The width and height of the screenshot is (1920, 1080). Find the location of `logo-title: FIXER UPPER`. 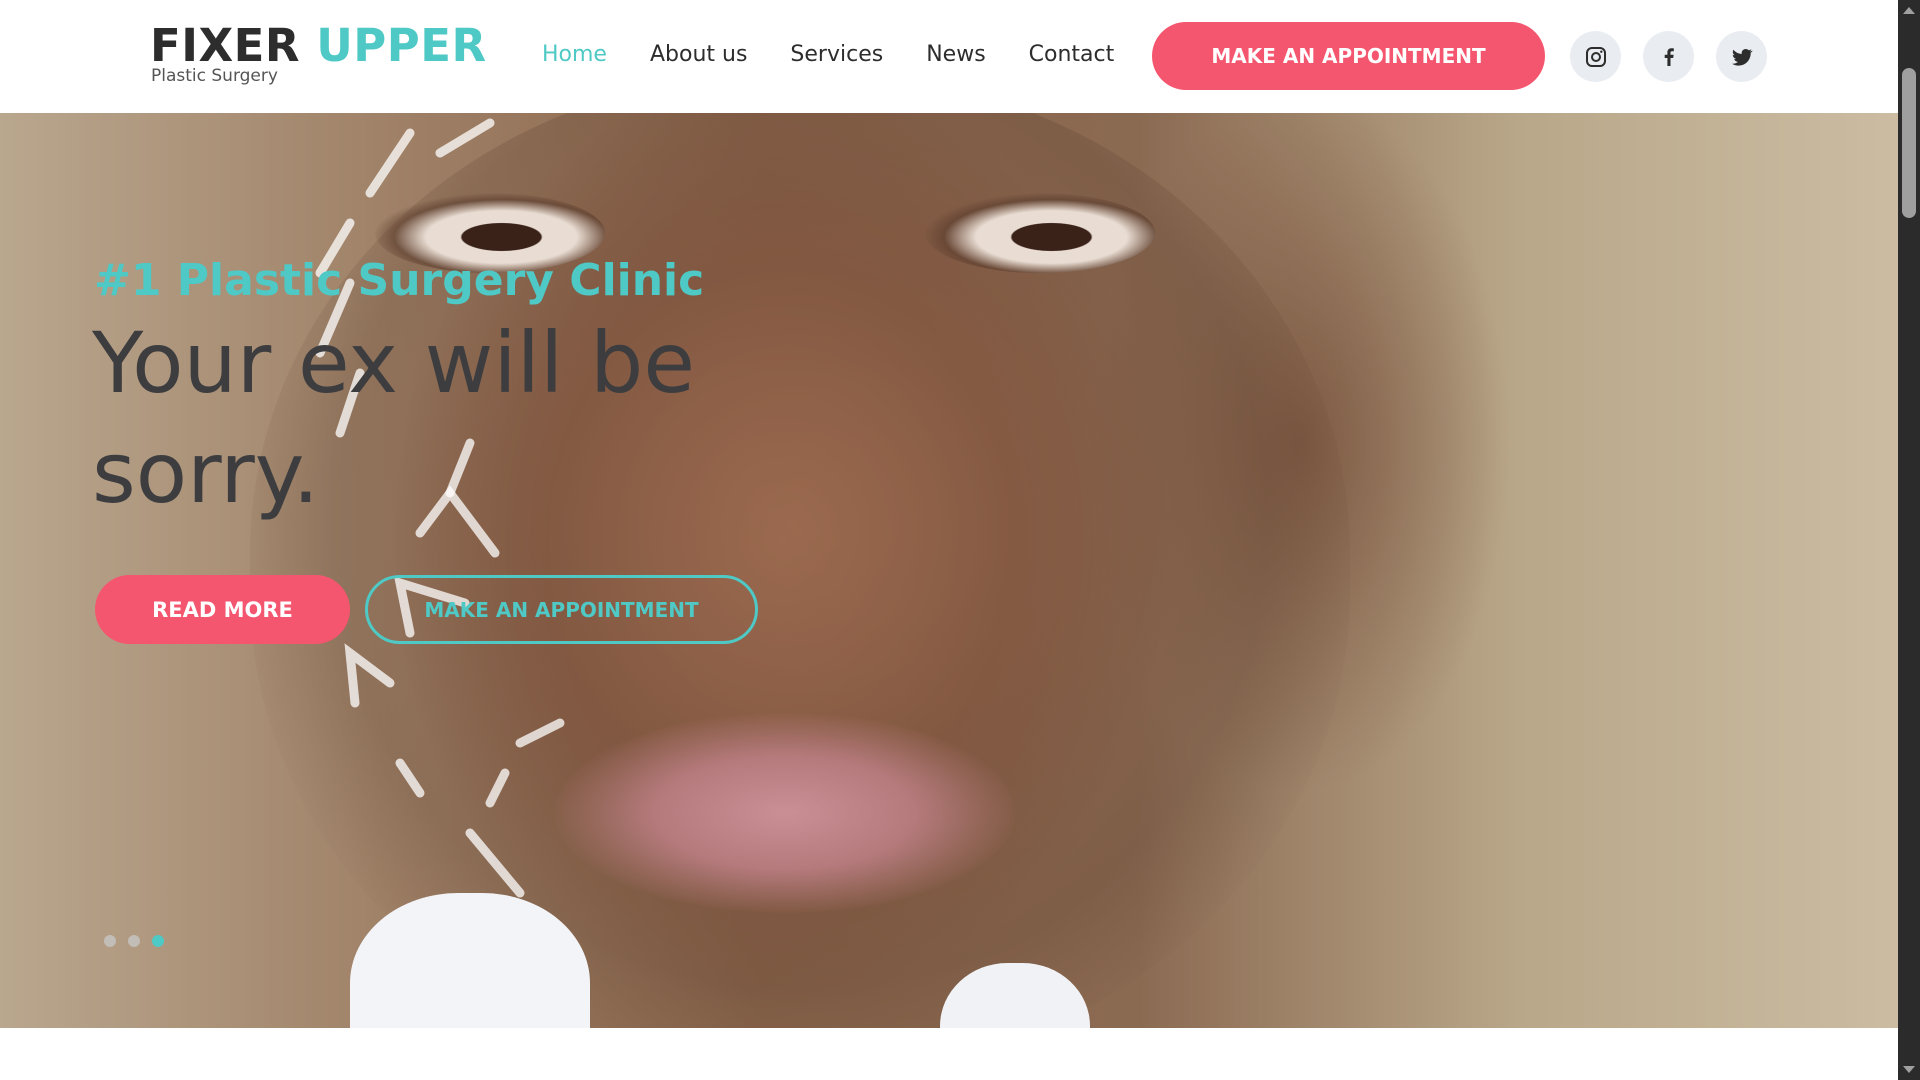

logo-title: FIXER UPPER is located at coordinates (318, 46).